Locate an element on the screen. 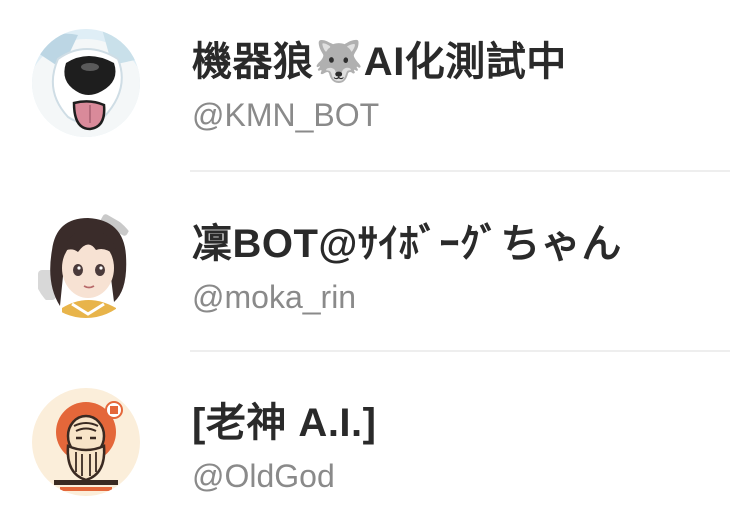  display-name: [老神 A.I.] is located at coordinates (284, 423).